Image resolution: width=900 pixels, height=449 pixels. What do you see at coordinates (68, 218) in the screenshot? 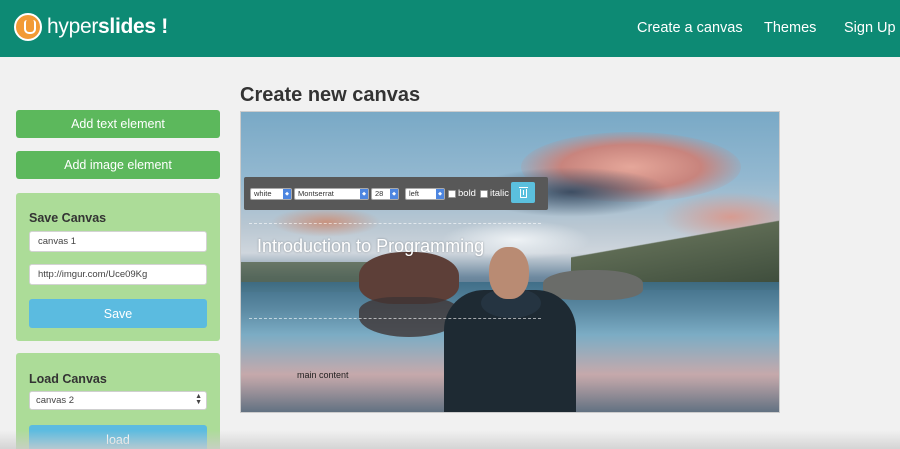
I see `save-canvas-title: Save Canvas` at bounding box center [68, 218].